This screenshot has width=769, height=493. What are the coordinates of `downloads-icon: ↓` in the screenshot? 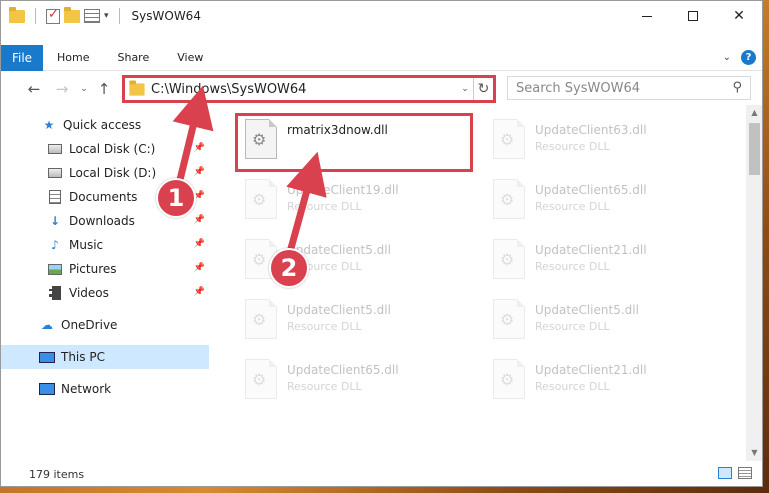 It's located at (55, 221).